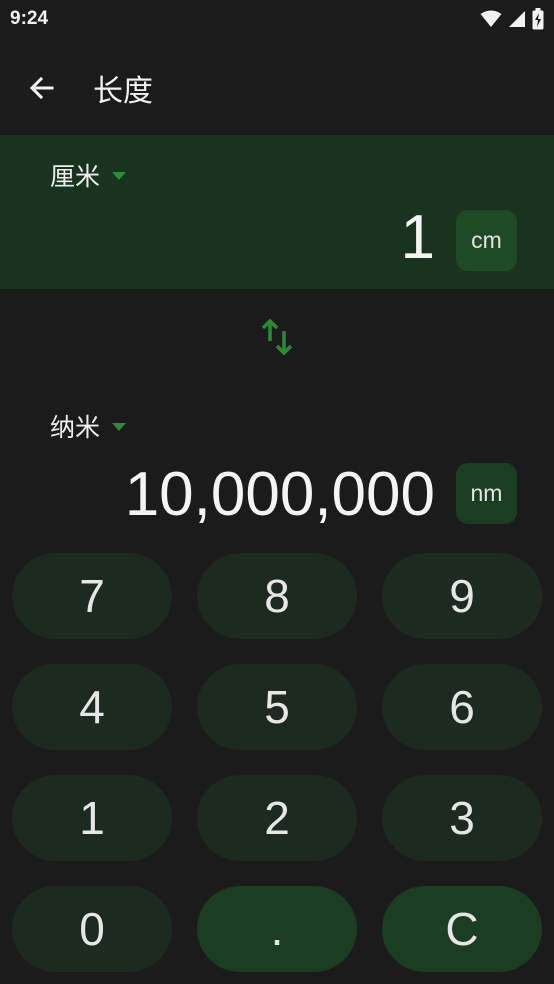 This screenshot has height=984, width=554. What do you see at coordinates (517, 19) in the screenshot?
I see `signal-icon` at bounding box center [517, 19].